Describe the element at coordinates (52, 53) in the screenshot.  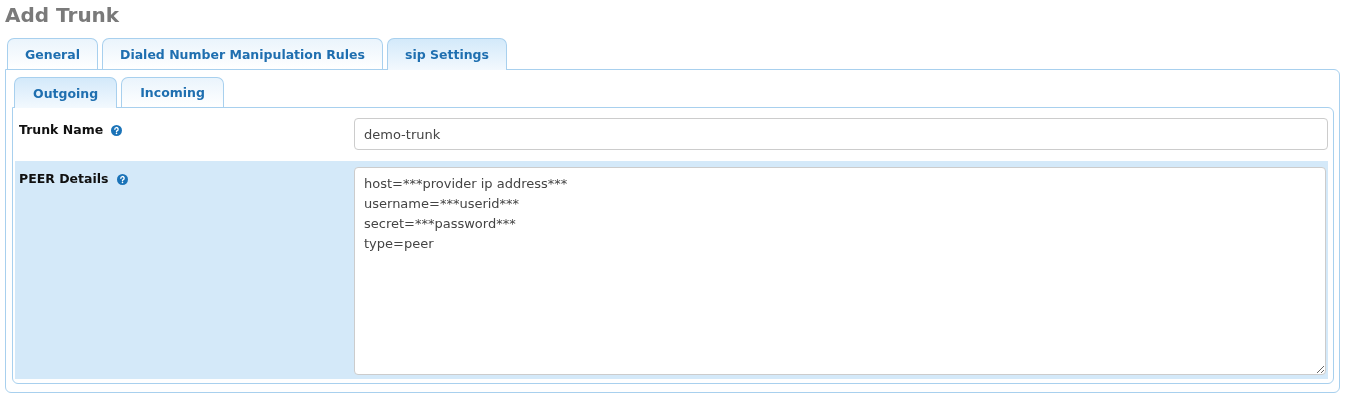
I see `tab: General` at that location.